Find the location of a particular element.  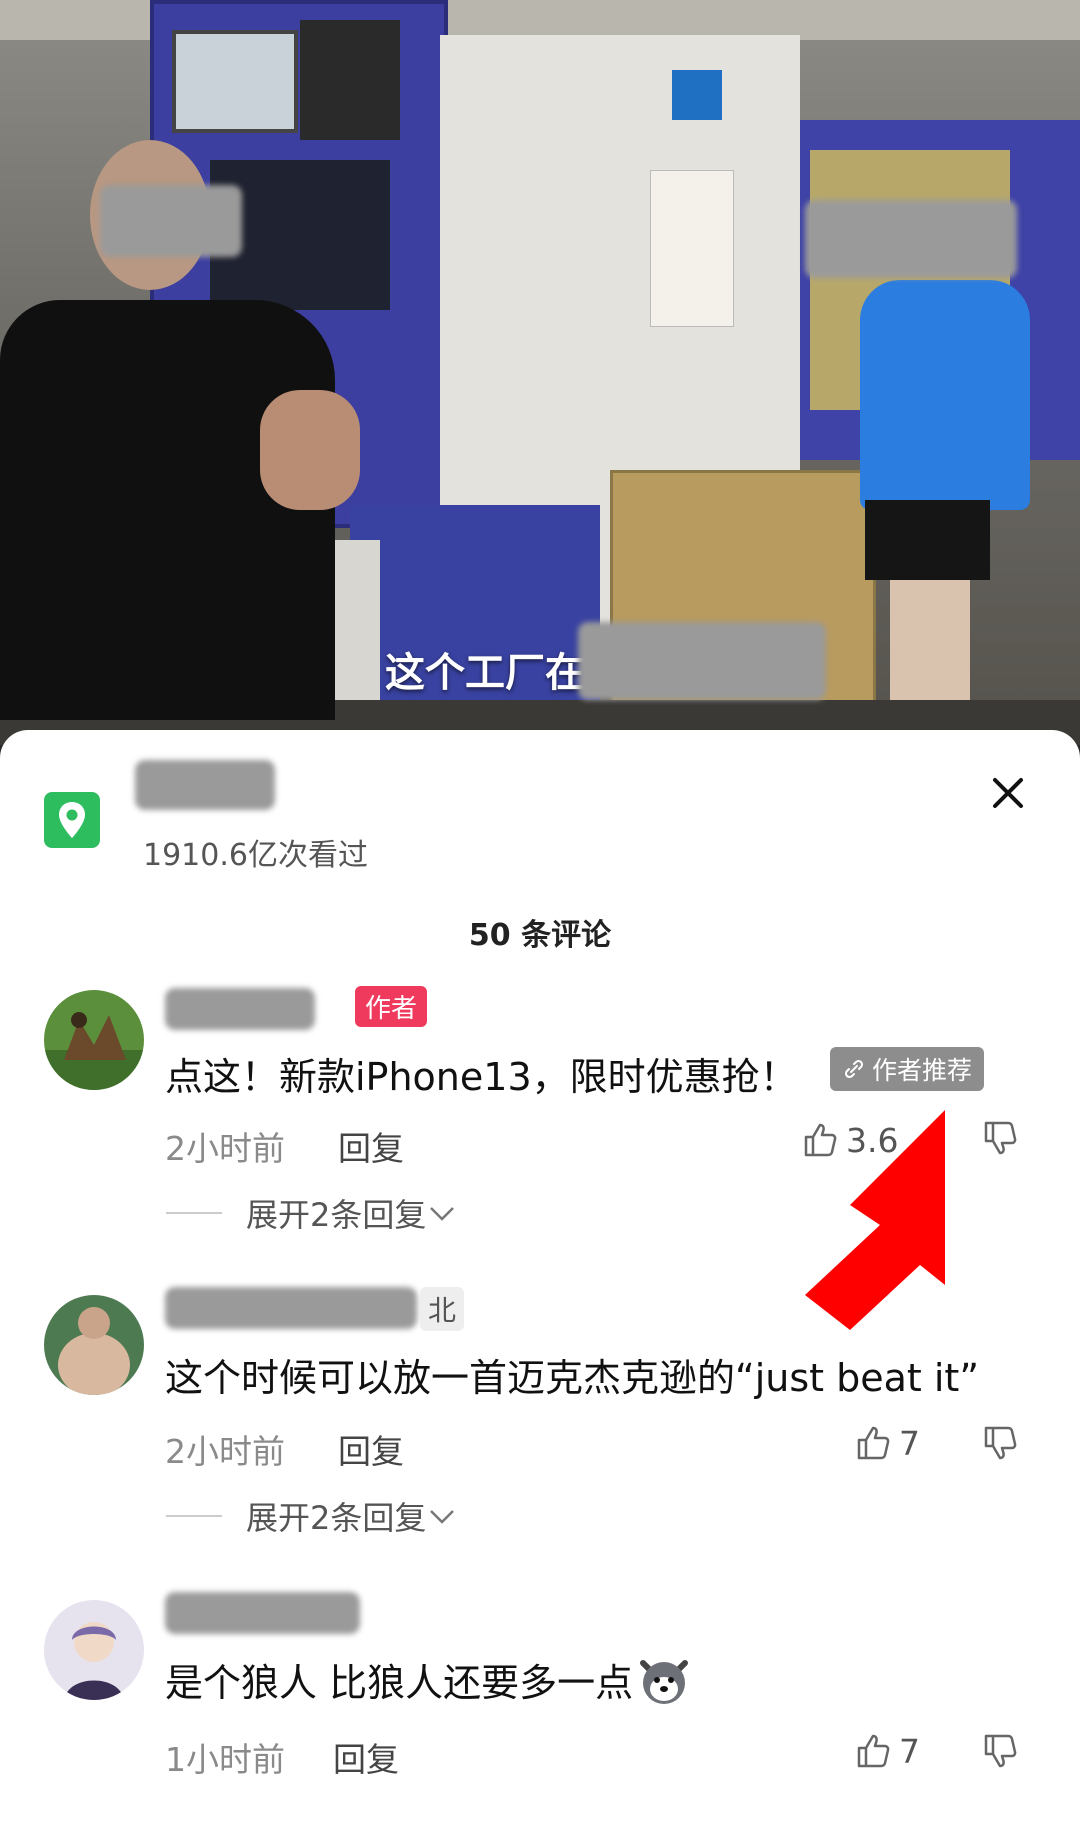

comment-count: 50 条评论 is located at coordinates (540, 935).